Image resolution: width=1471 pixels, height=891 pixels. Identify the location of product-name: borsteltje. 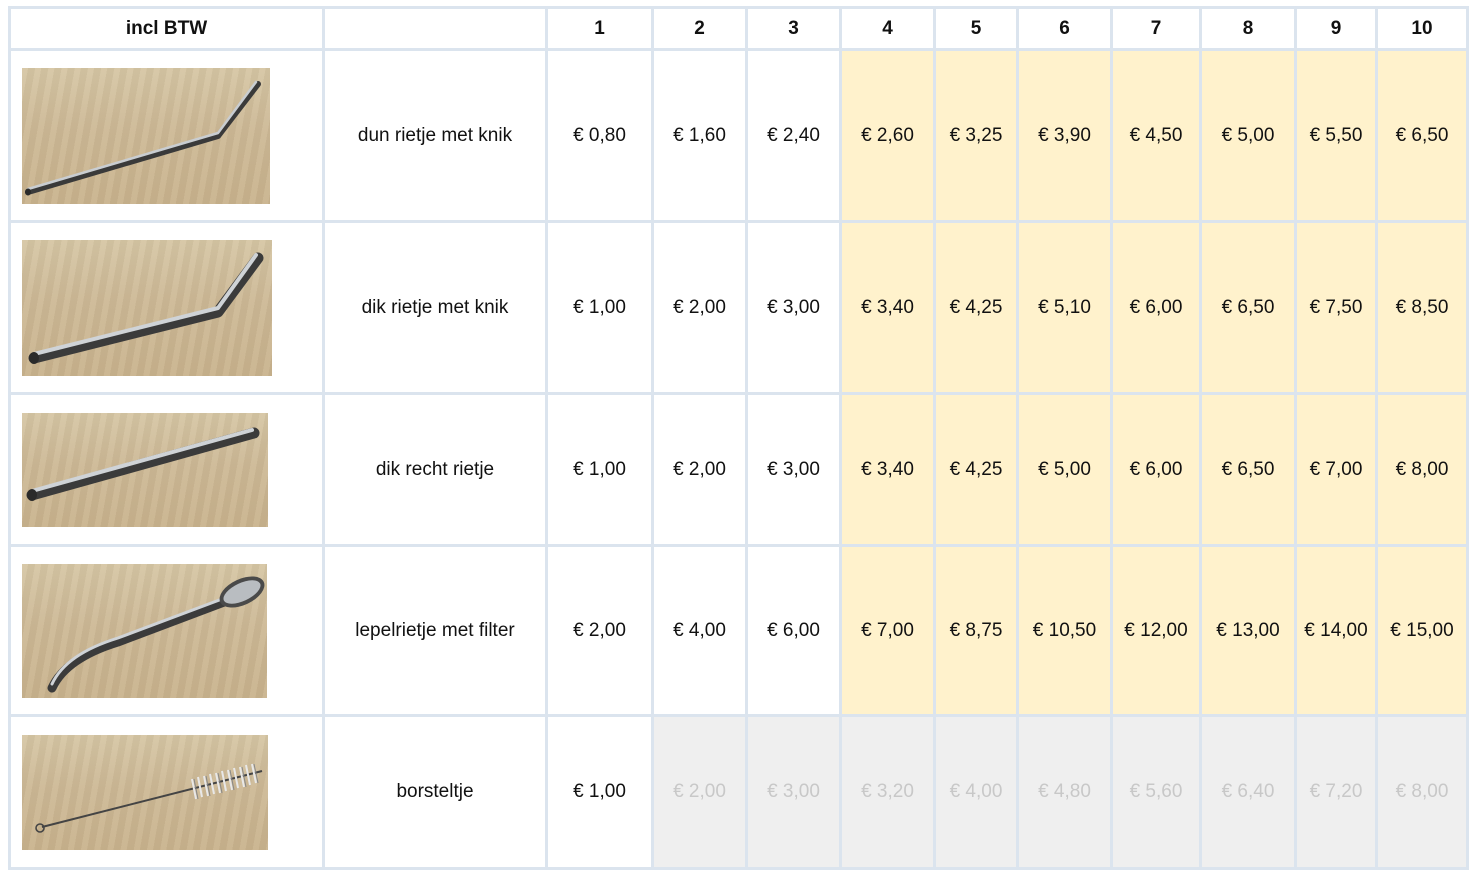
(435, 792).